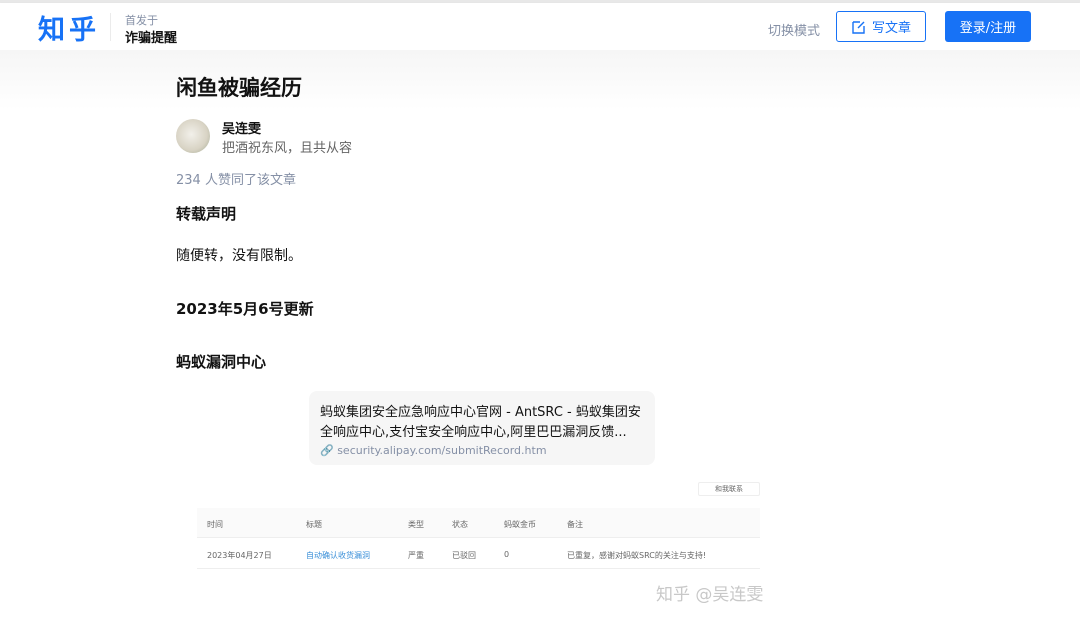 The width and height of the screenshot is (1080, 623). Describe the element at coordinates (858, 27) in the screenshot. I see `edit-icon` at that location.